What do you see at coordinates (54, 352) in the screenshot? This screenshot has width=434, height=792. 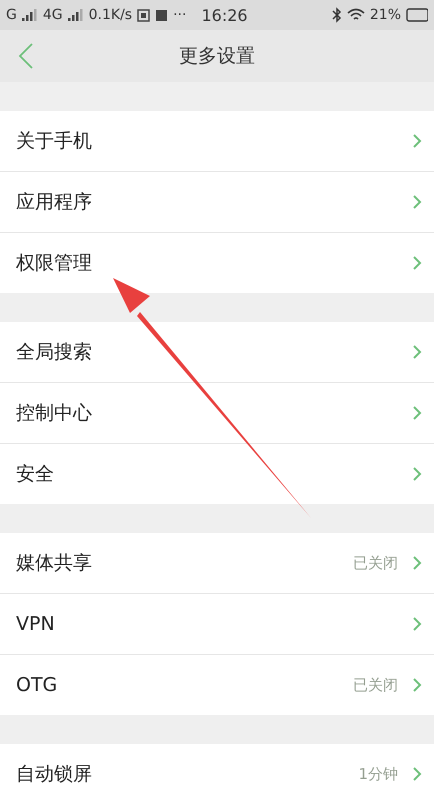 I see `row-label: 全局搜索` at bounding box center [54, 352].